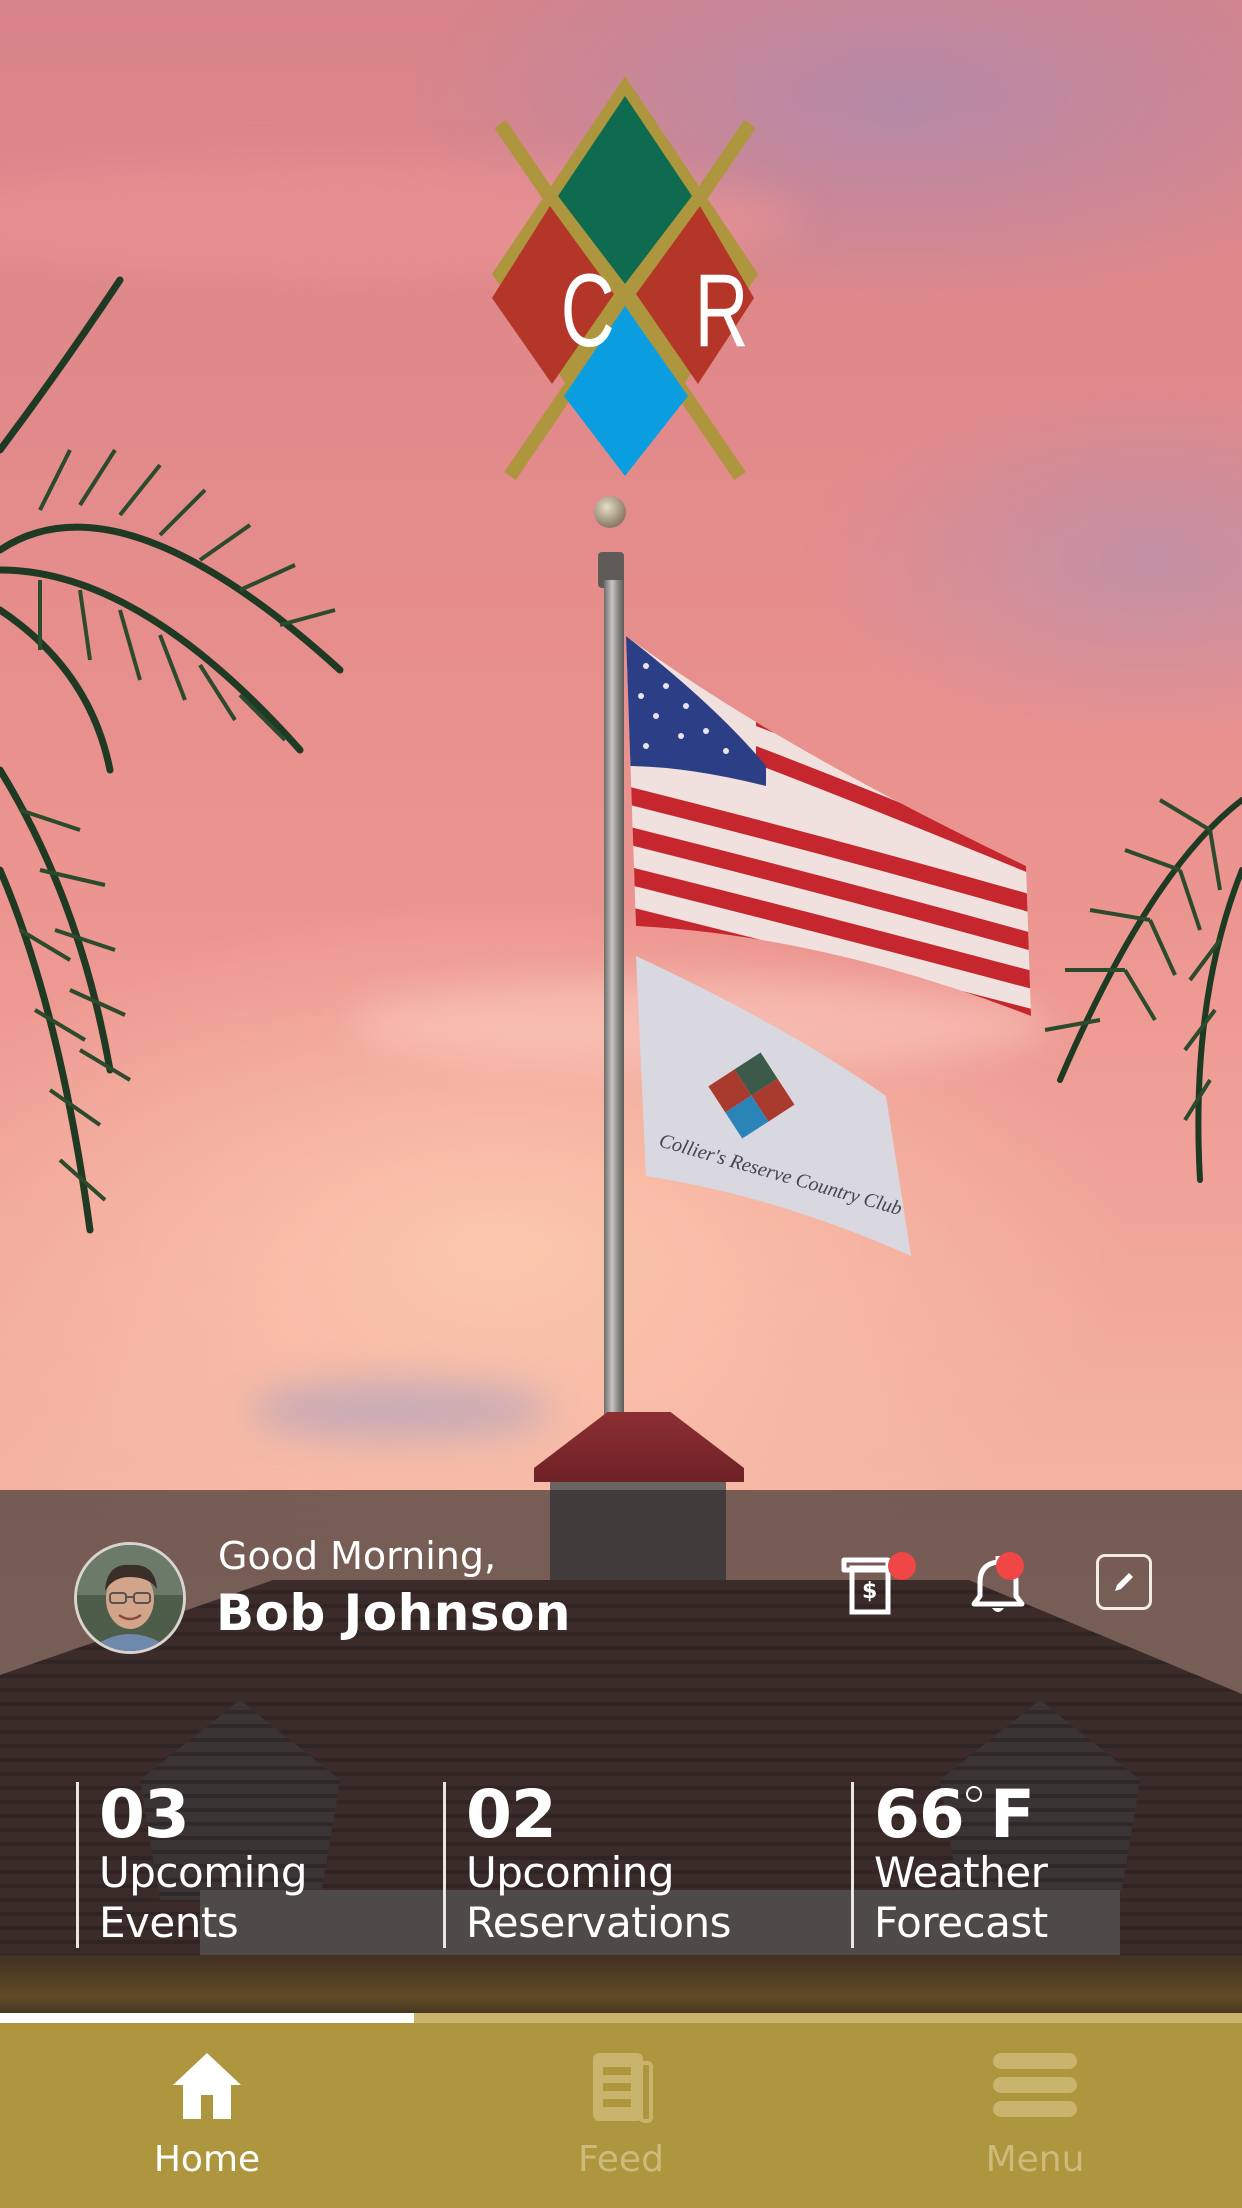  Describe the element at coordinates (207, 2018) in the screenshot. I see `tab-indicator` at that location.